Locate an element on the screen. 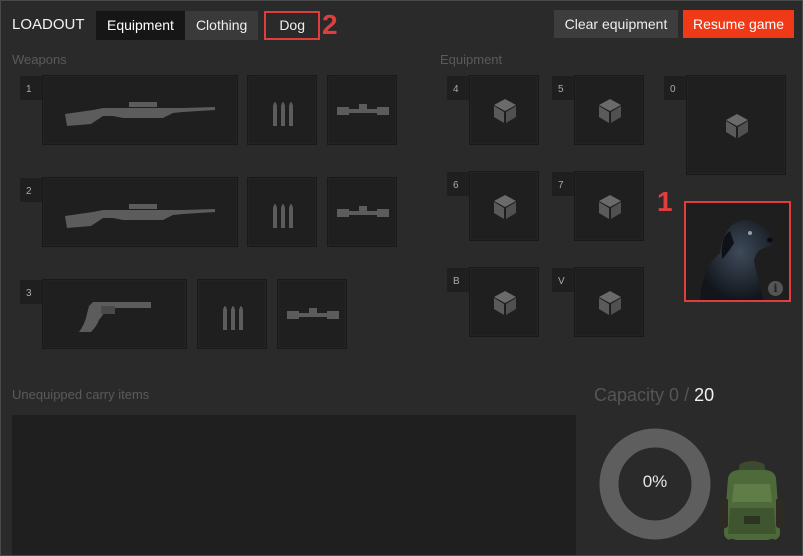 The image size is (803, 556). slot-number: 1 is located at coordinates (31, 88).